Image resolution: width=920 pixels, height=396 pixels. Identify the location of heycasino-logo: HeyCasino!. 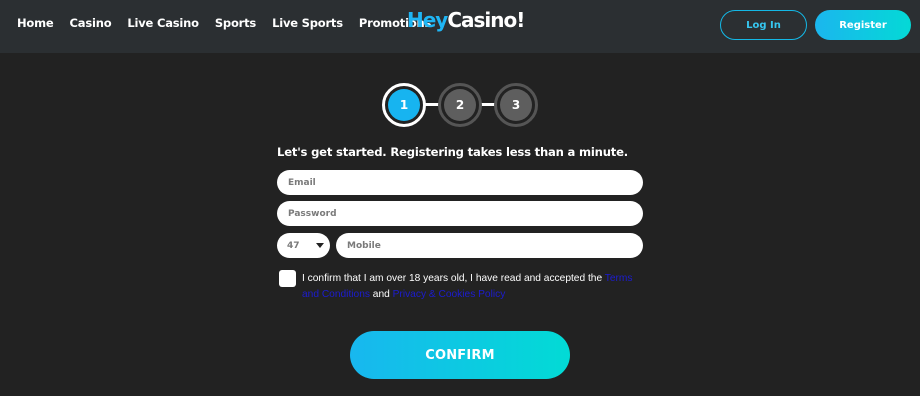
(466, 20).